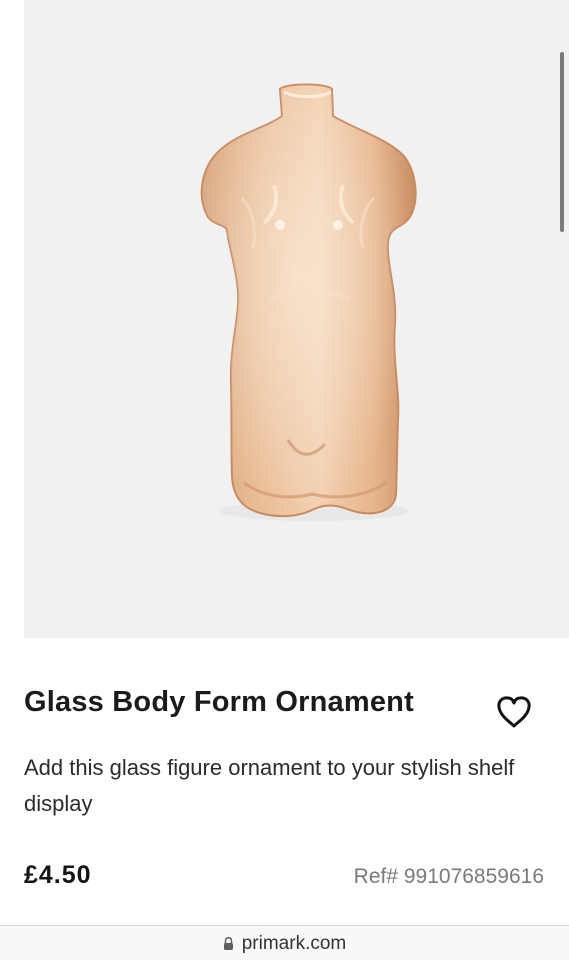  I want to click on wishlist-button, so click(514, 712).